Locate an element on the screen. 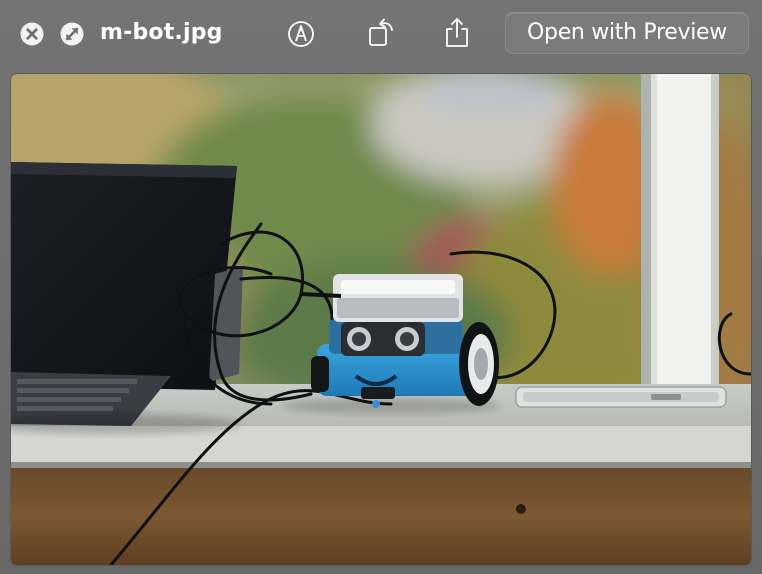 Image resolution: width=762 pixels, height=574 pixels. fullscreen-button is located at coordinates (72, 34).